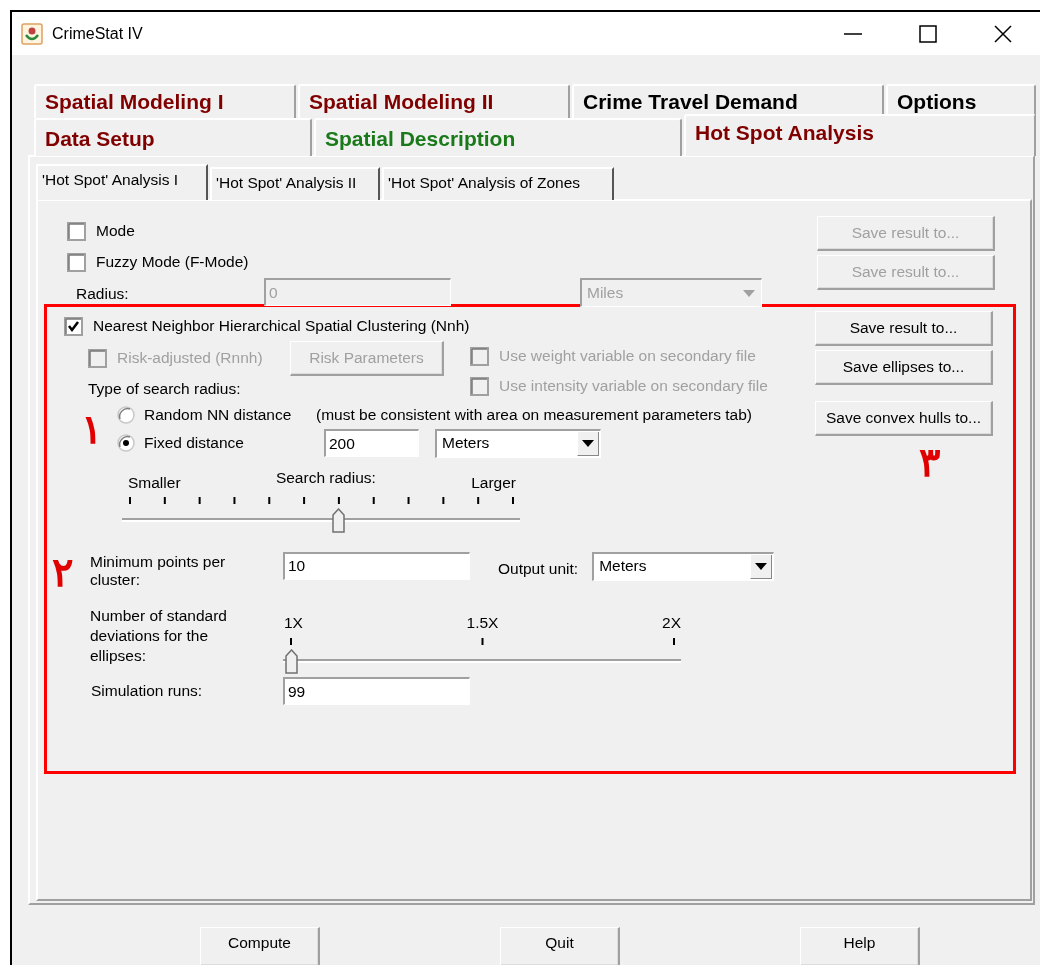  I want to click on checkbox-label: Use weight variable on secondary file, so click(627, 356).